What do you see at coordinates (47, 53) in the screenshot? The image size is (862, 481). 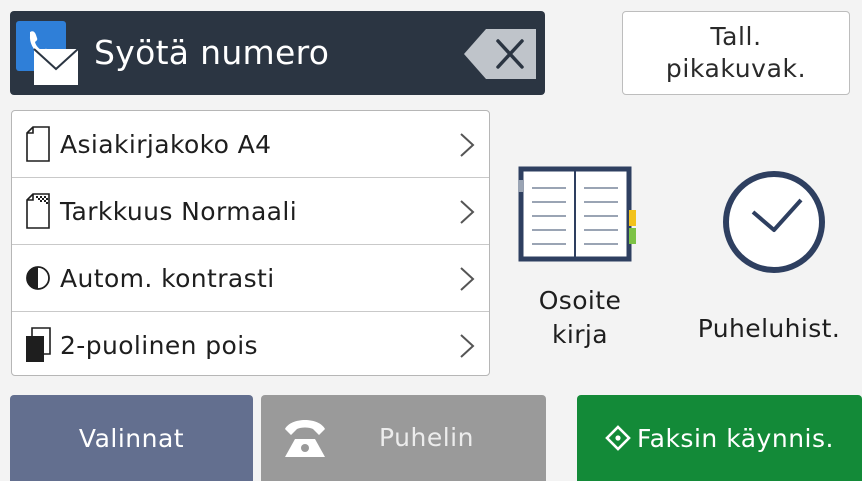 I see `fax-icon` at bounding box center [47, 53].